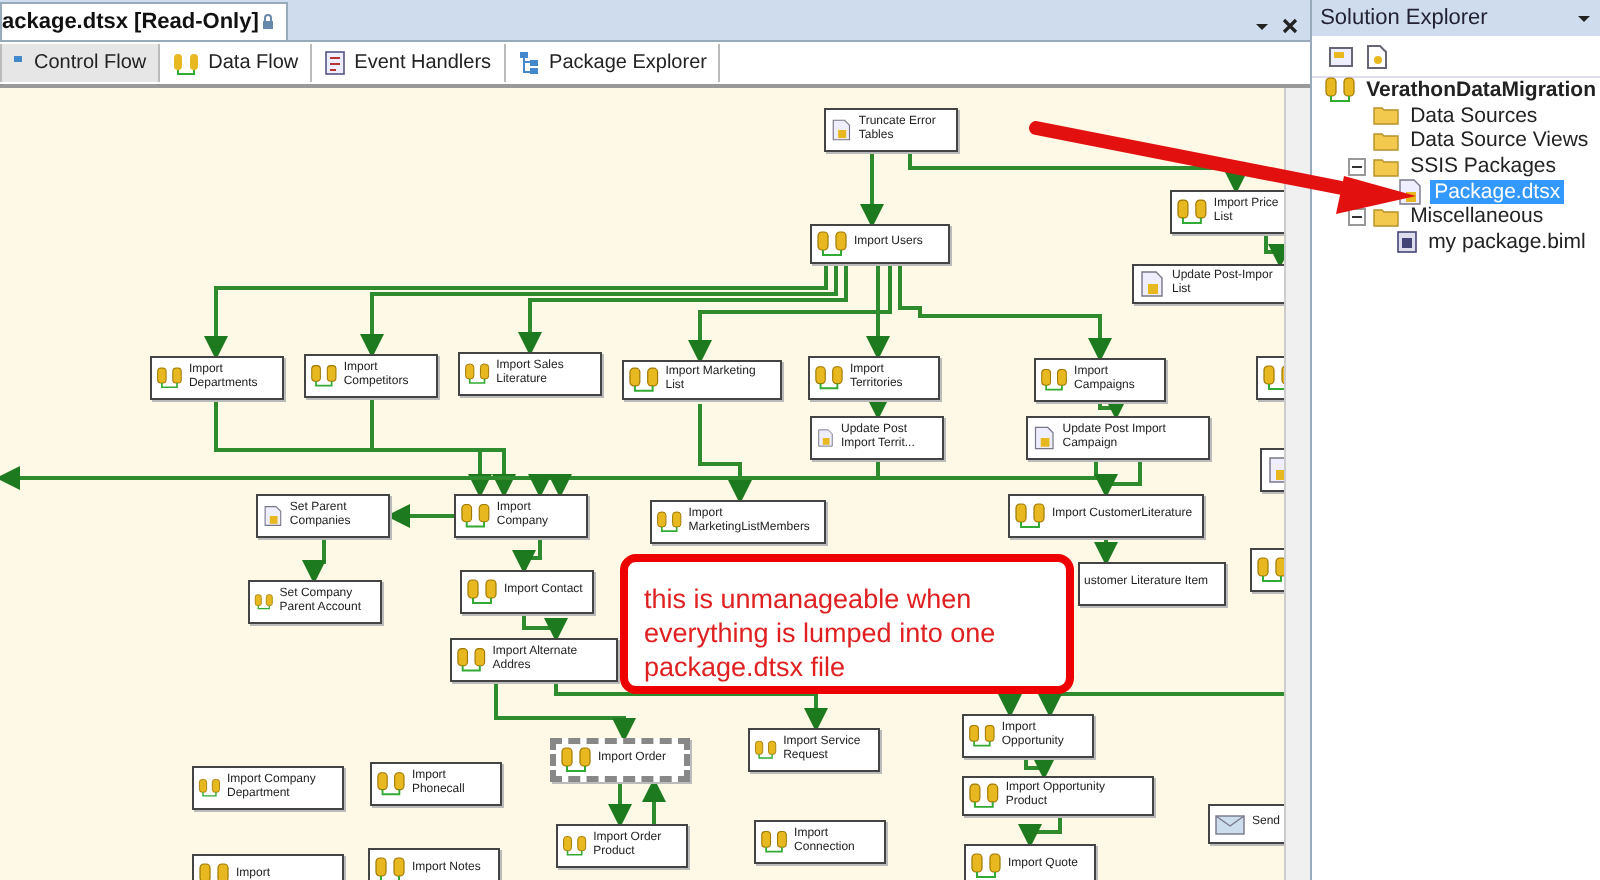 The width and height of the screenshot is (1600, 880). Describe the element at coordinates (1407, 241) in the screenshot. I see `file-icon` at that location.